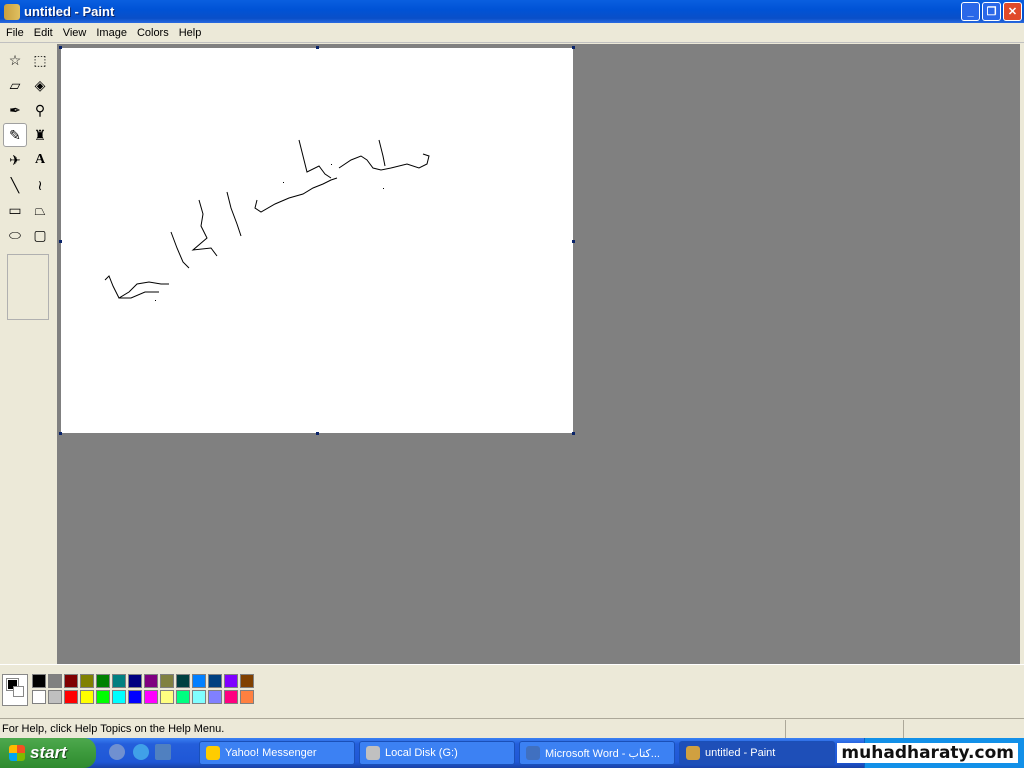  Describe the element at coordinates (15, 33) in the screenshot. I see `menu-file: File` at that location.